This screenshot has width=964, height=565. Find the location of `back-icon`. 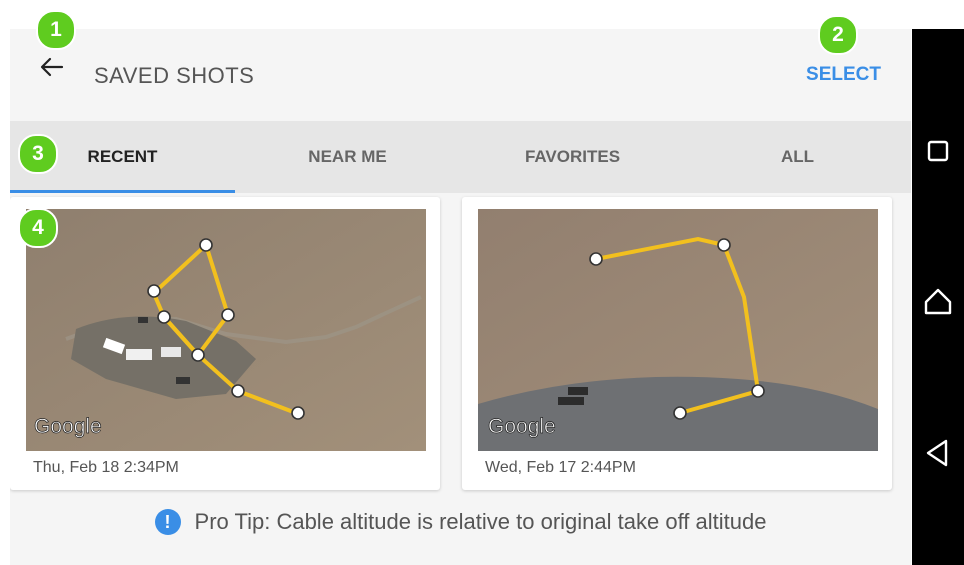

back-icon is located at coordinates (937, 453).